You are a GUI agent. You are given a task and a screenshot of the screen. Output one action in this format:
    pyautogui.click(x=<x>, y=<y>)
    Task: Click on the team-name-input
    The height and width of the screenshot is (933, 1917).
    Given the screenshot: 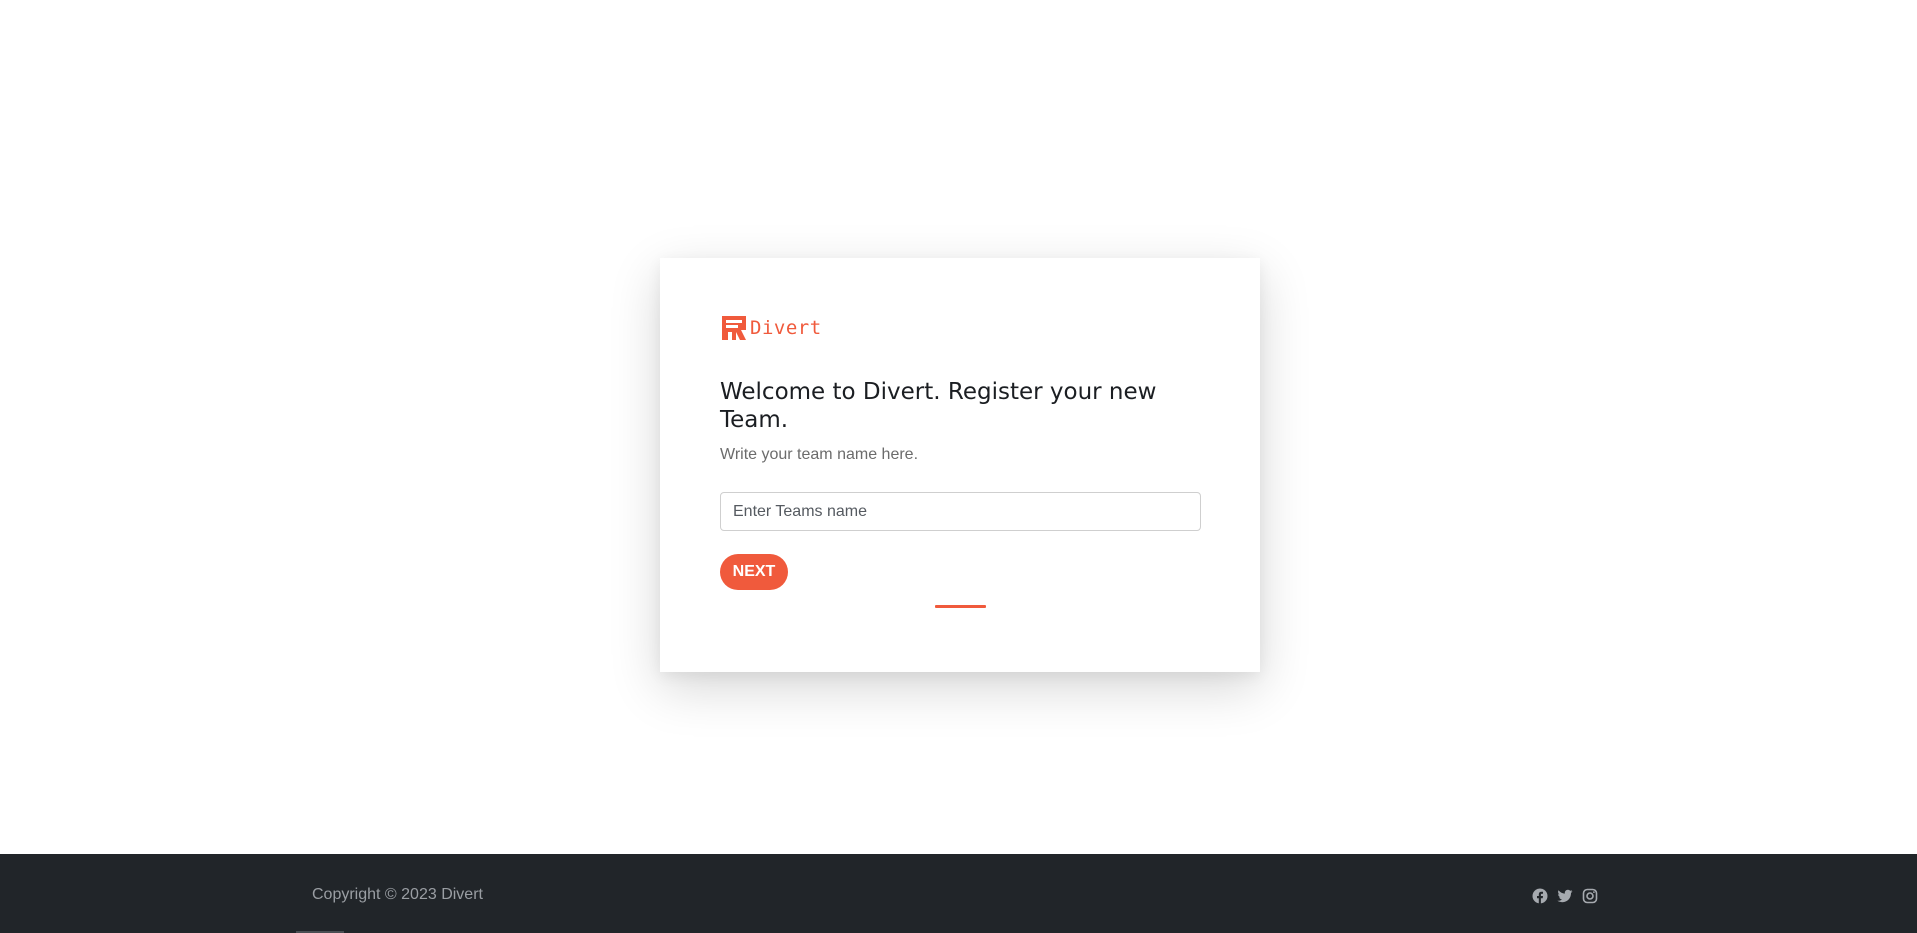 What is the action you would take?
    pyautogui.click(x=960, y=511)
    